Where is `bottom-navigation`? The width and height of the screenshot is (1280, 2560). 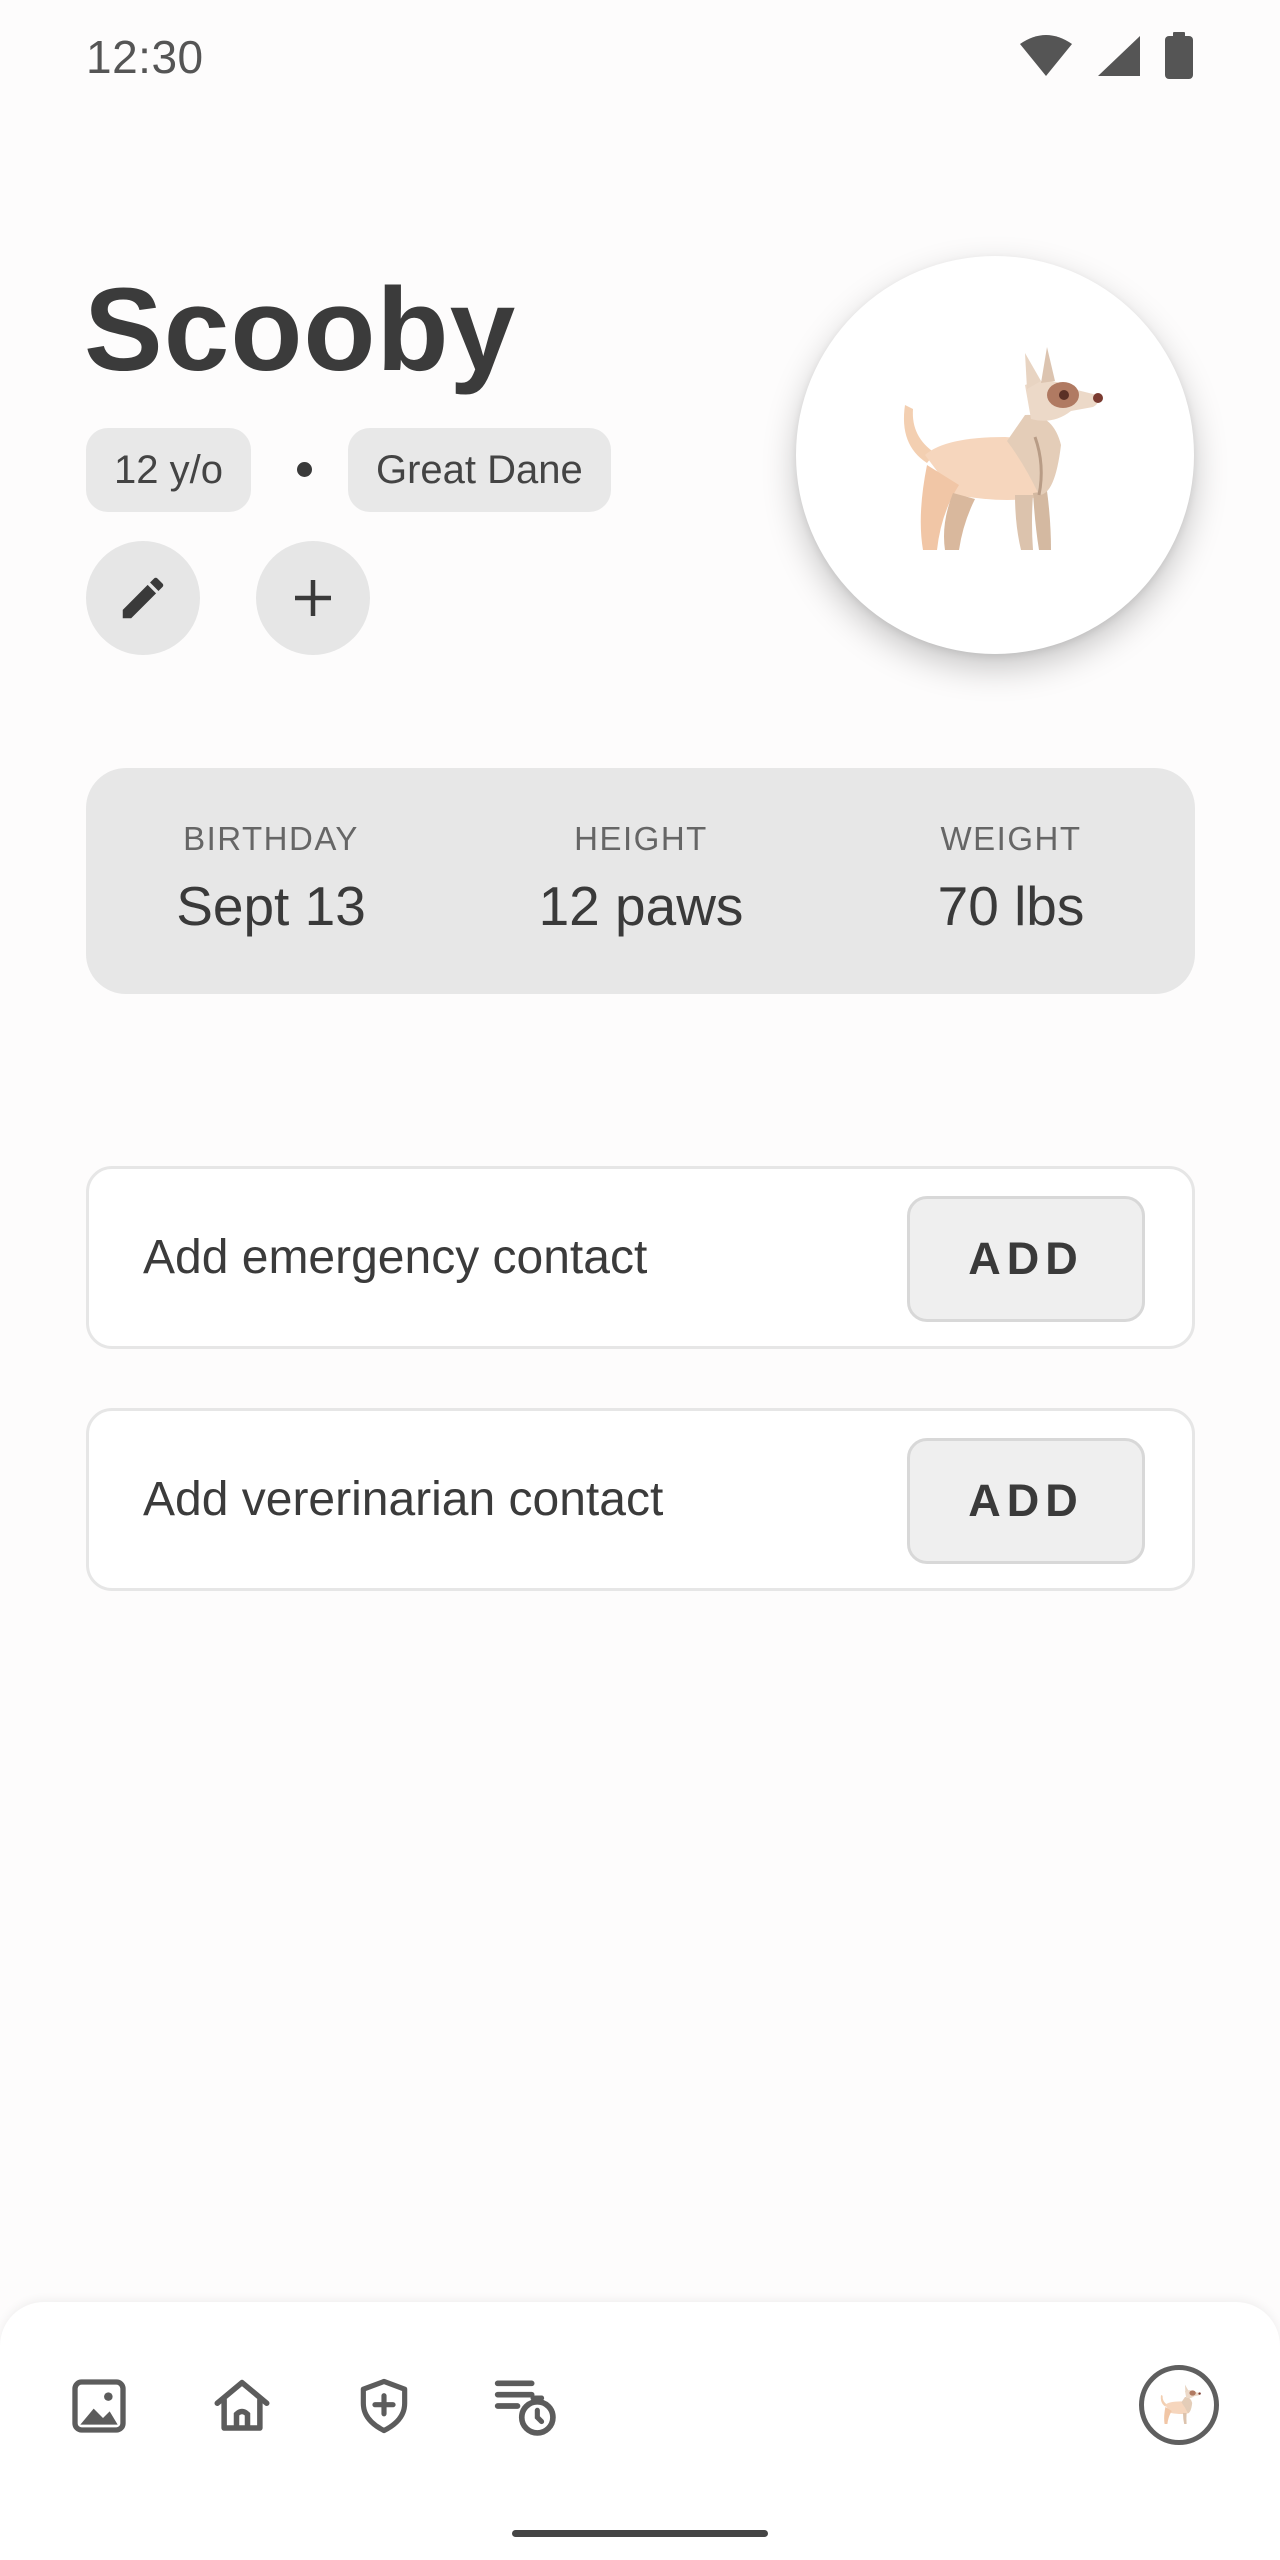 bottom-navigation is located at coordinates (640, 2431).